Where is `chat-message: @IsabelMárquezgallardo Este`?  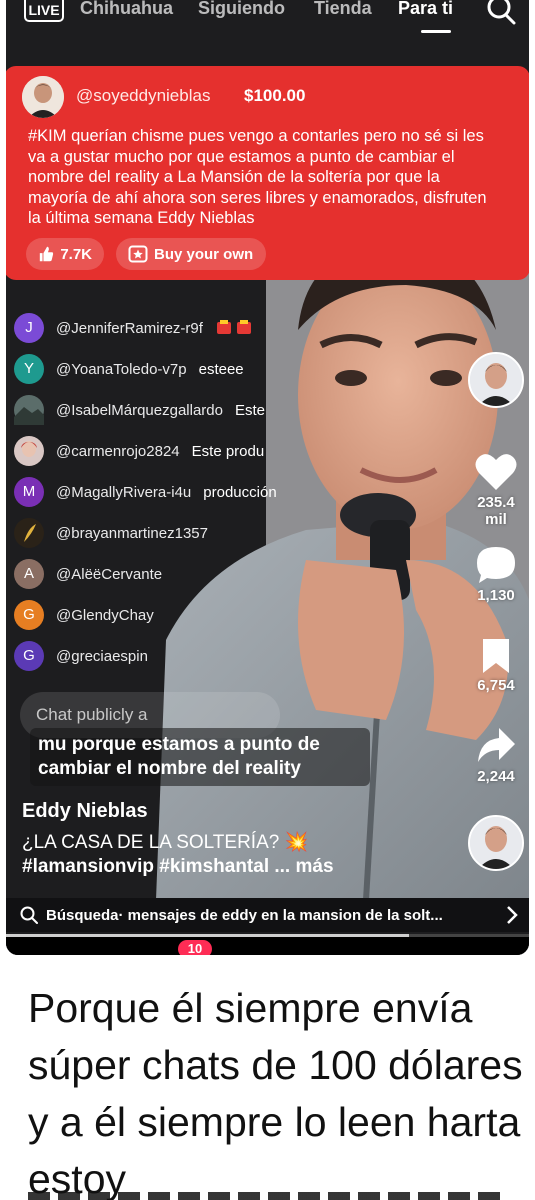 chat-message: @IsabelMárquezgallardo Este is located at coordinates (139, 410).